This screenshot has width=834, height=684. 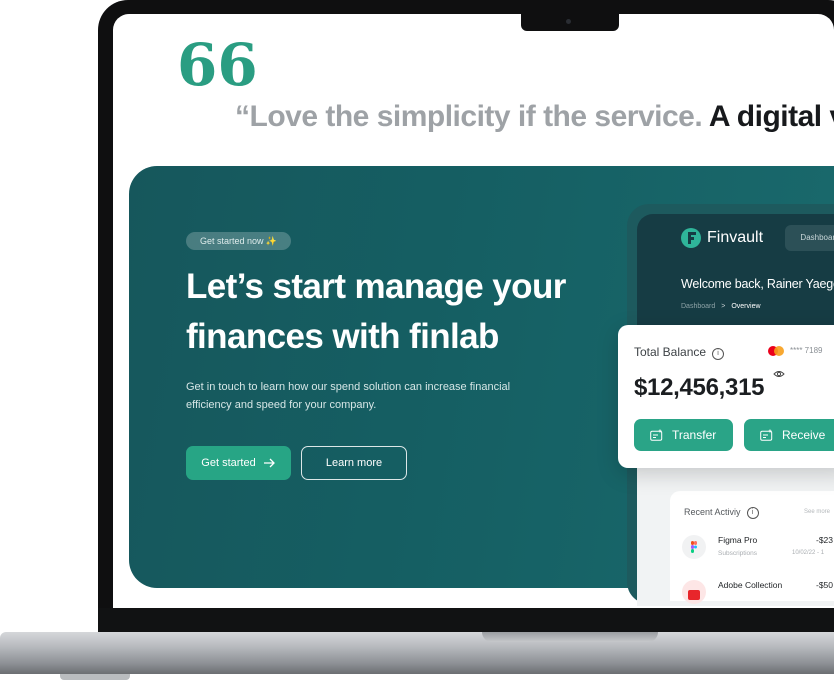 I want to click on laptop-lid-groove, so click(x=570, y=637).